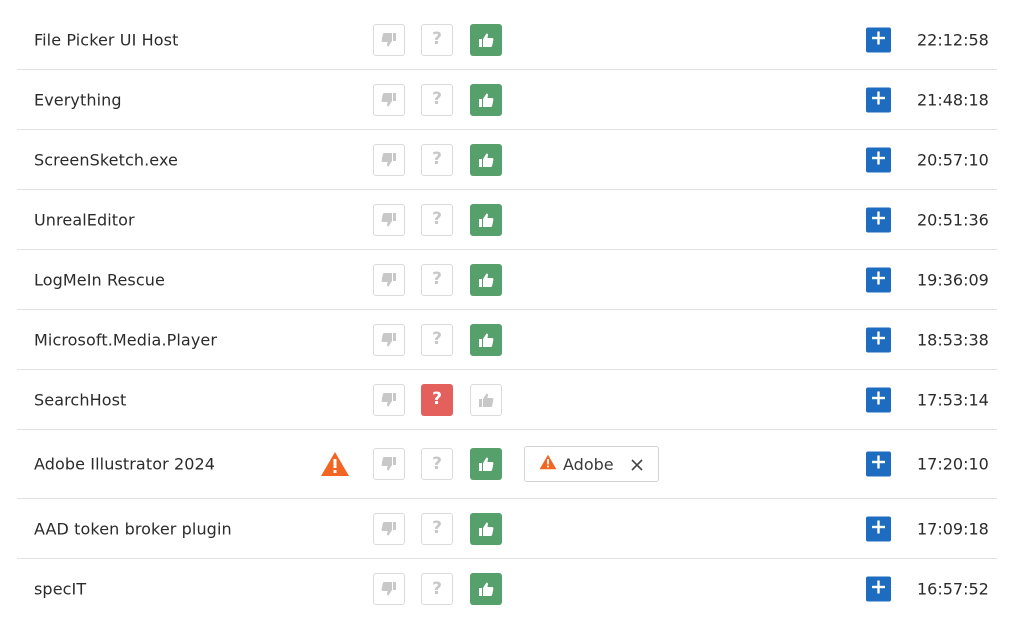 The height and width of the screenshot is (619, 1020). I want to click on list-item: specIT ? 16:57:52, so click(507, 589).